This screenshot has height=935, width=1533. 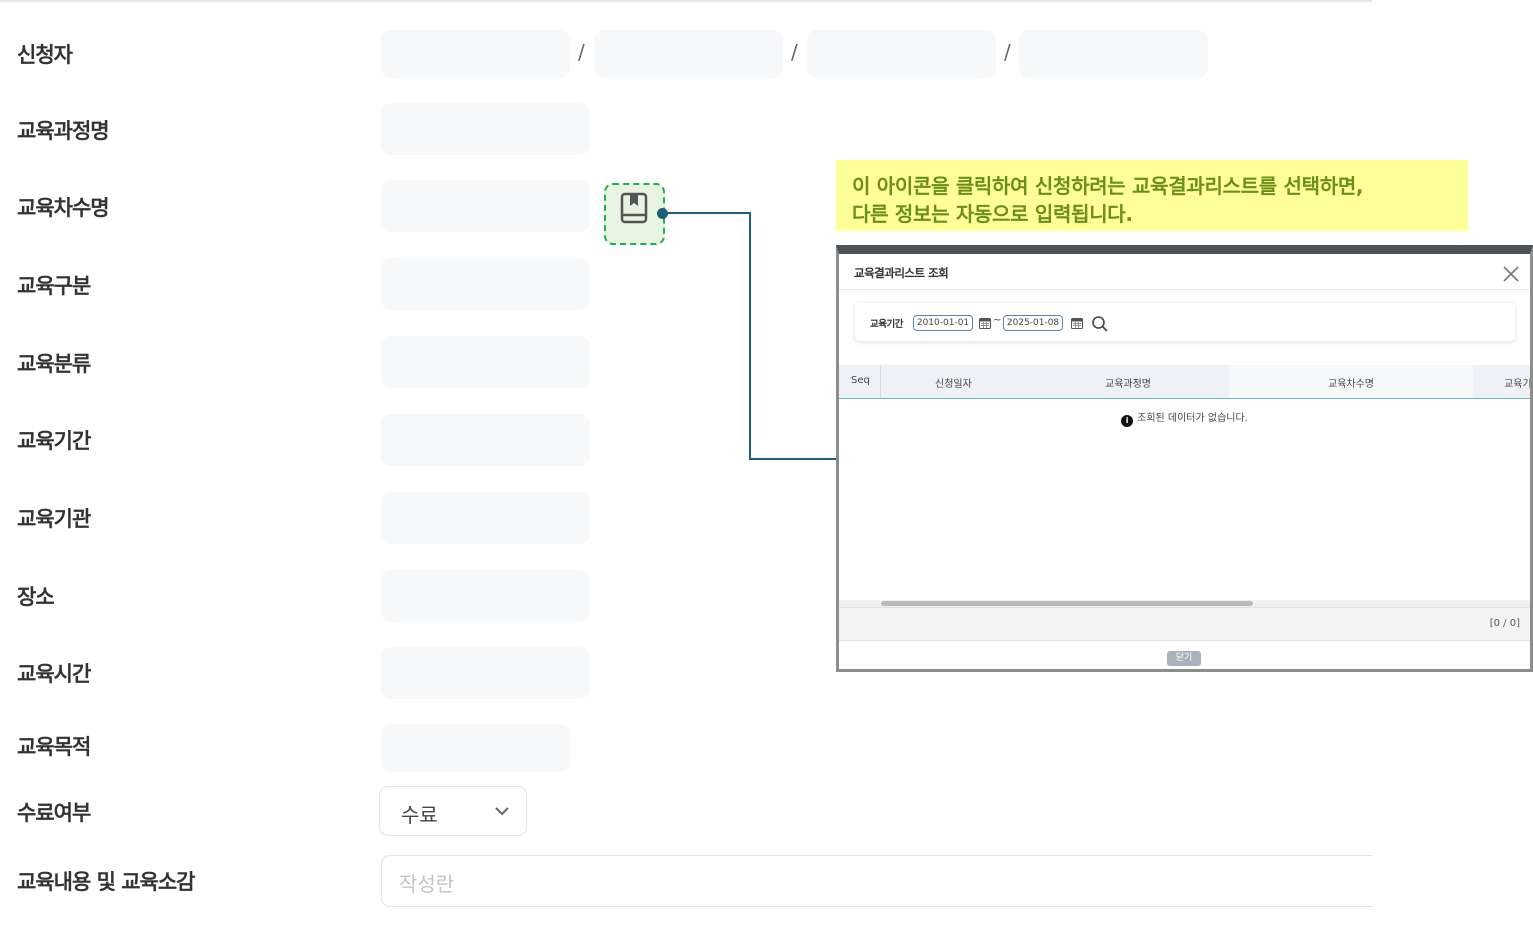 What do you see at coordinates (992, 214) in the screenshot?
I see `callout-line-2: 다른 정보는 자동으로 입력됩니다.` at bounding box center [992, 214].